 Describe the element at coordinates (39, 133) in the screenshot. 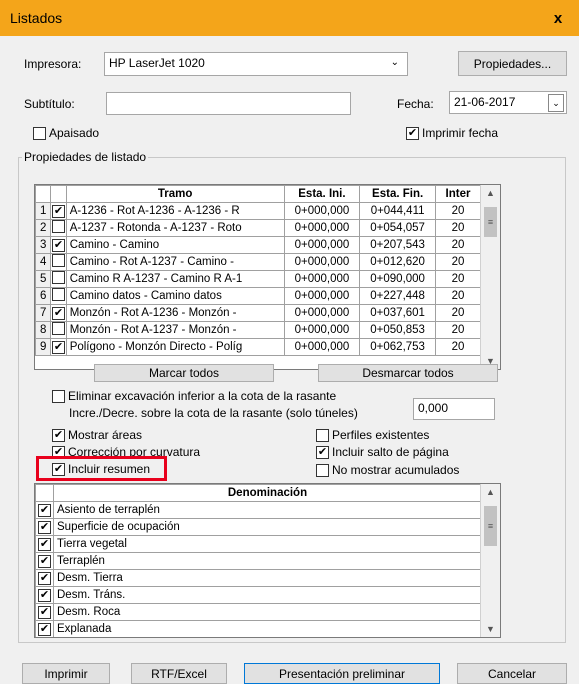

I see `landscape-checkbox` at that location.